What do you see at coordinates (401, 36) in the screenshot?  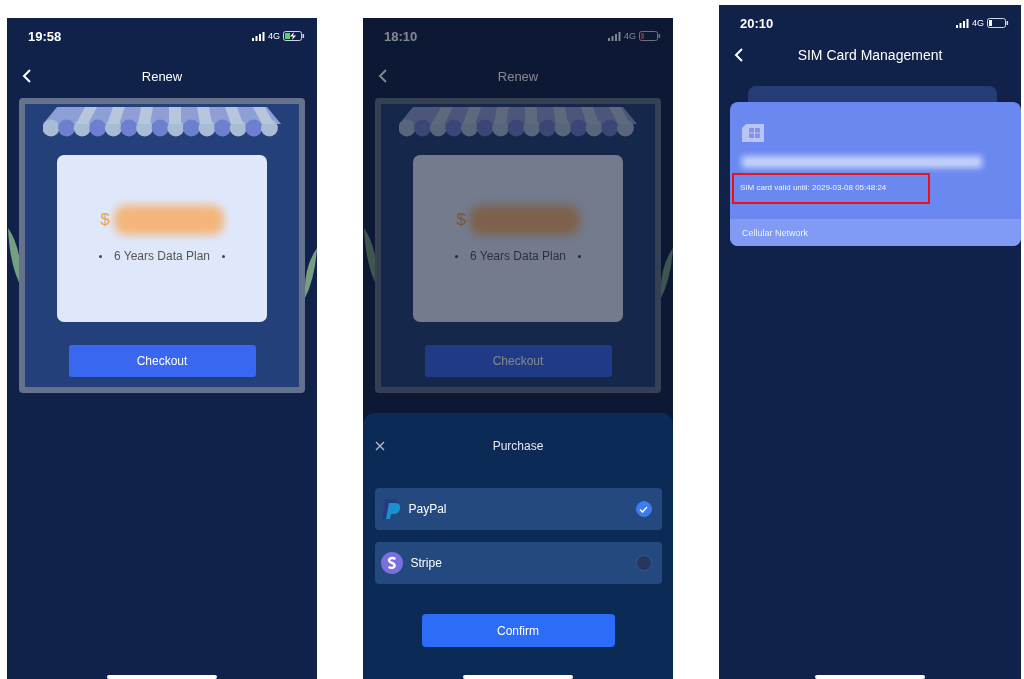 I see `status-time: 18:10` at bounding box center [401, 36].